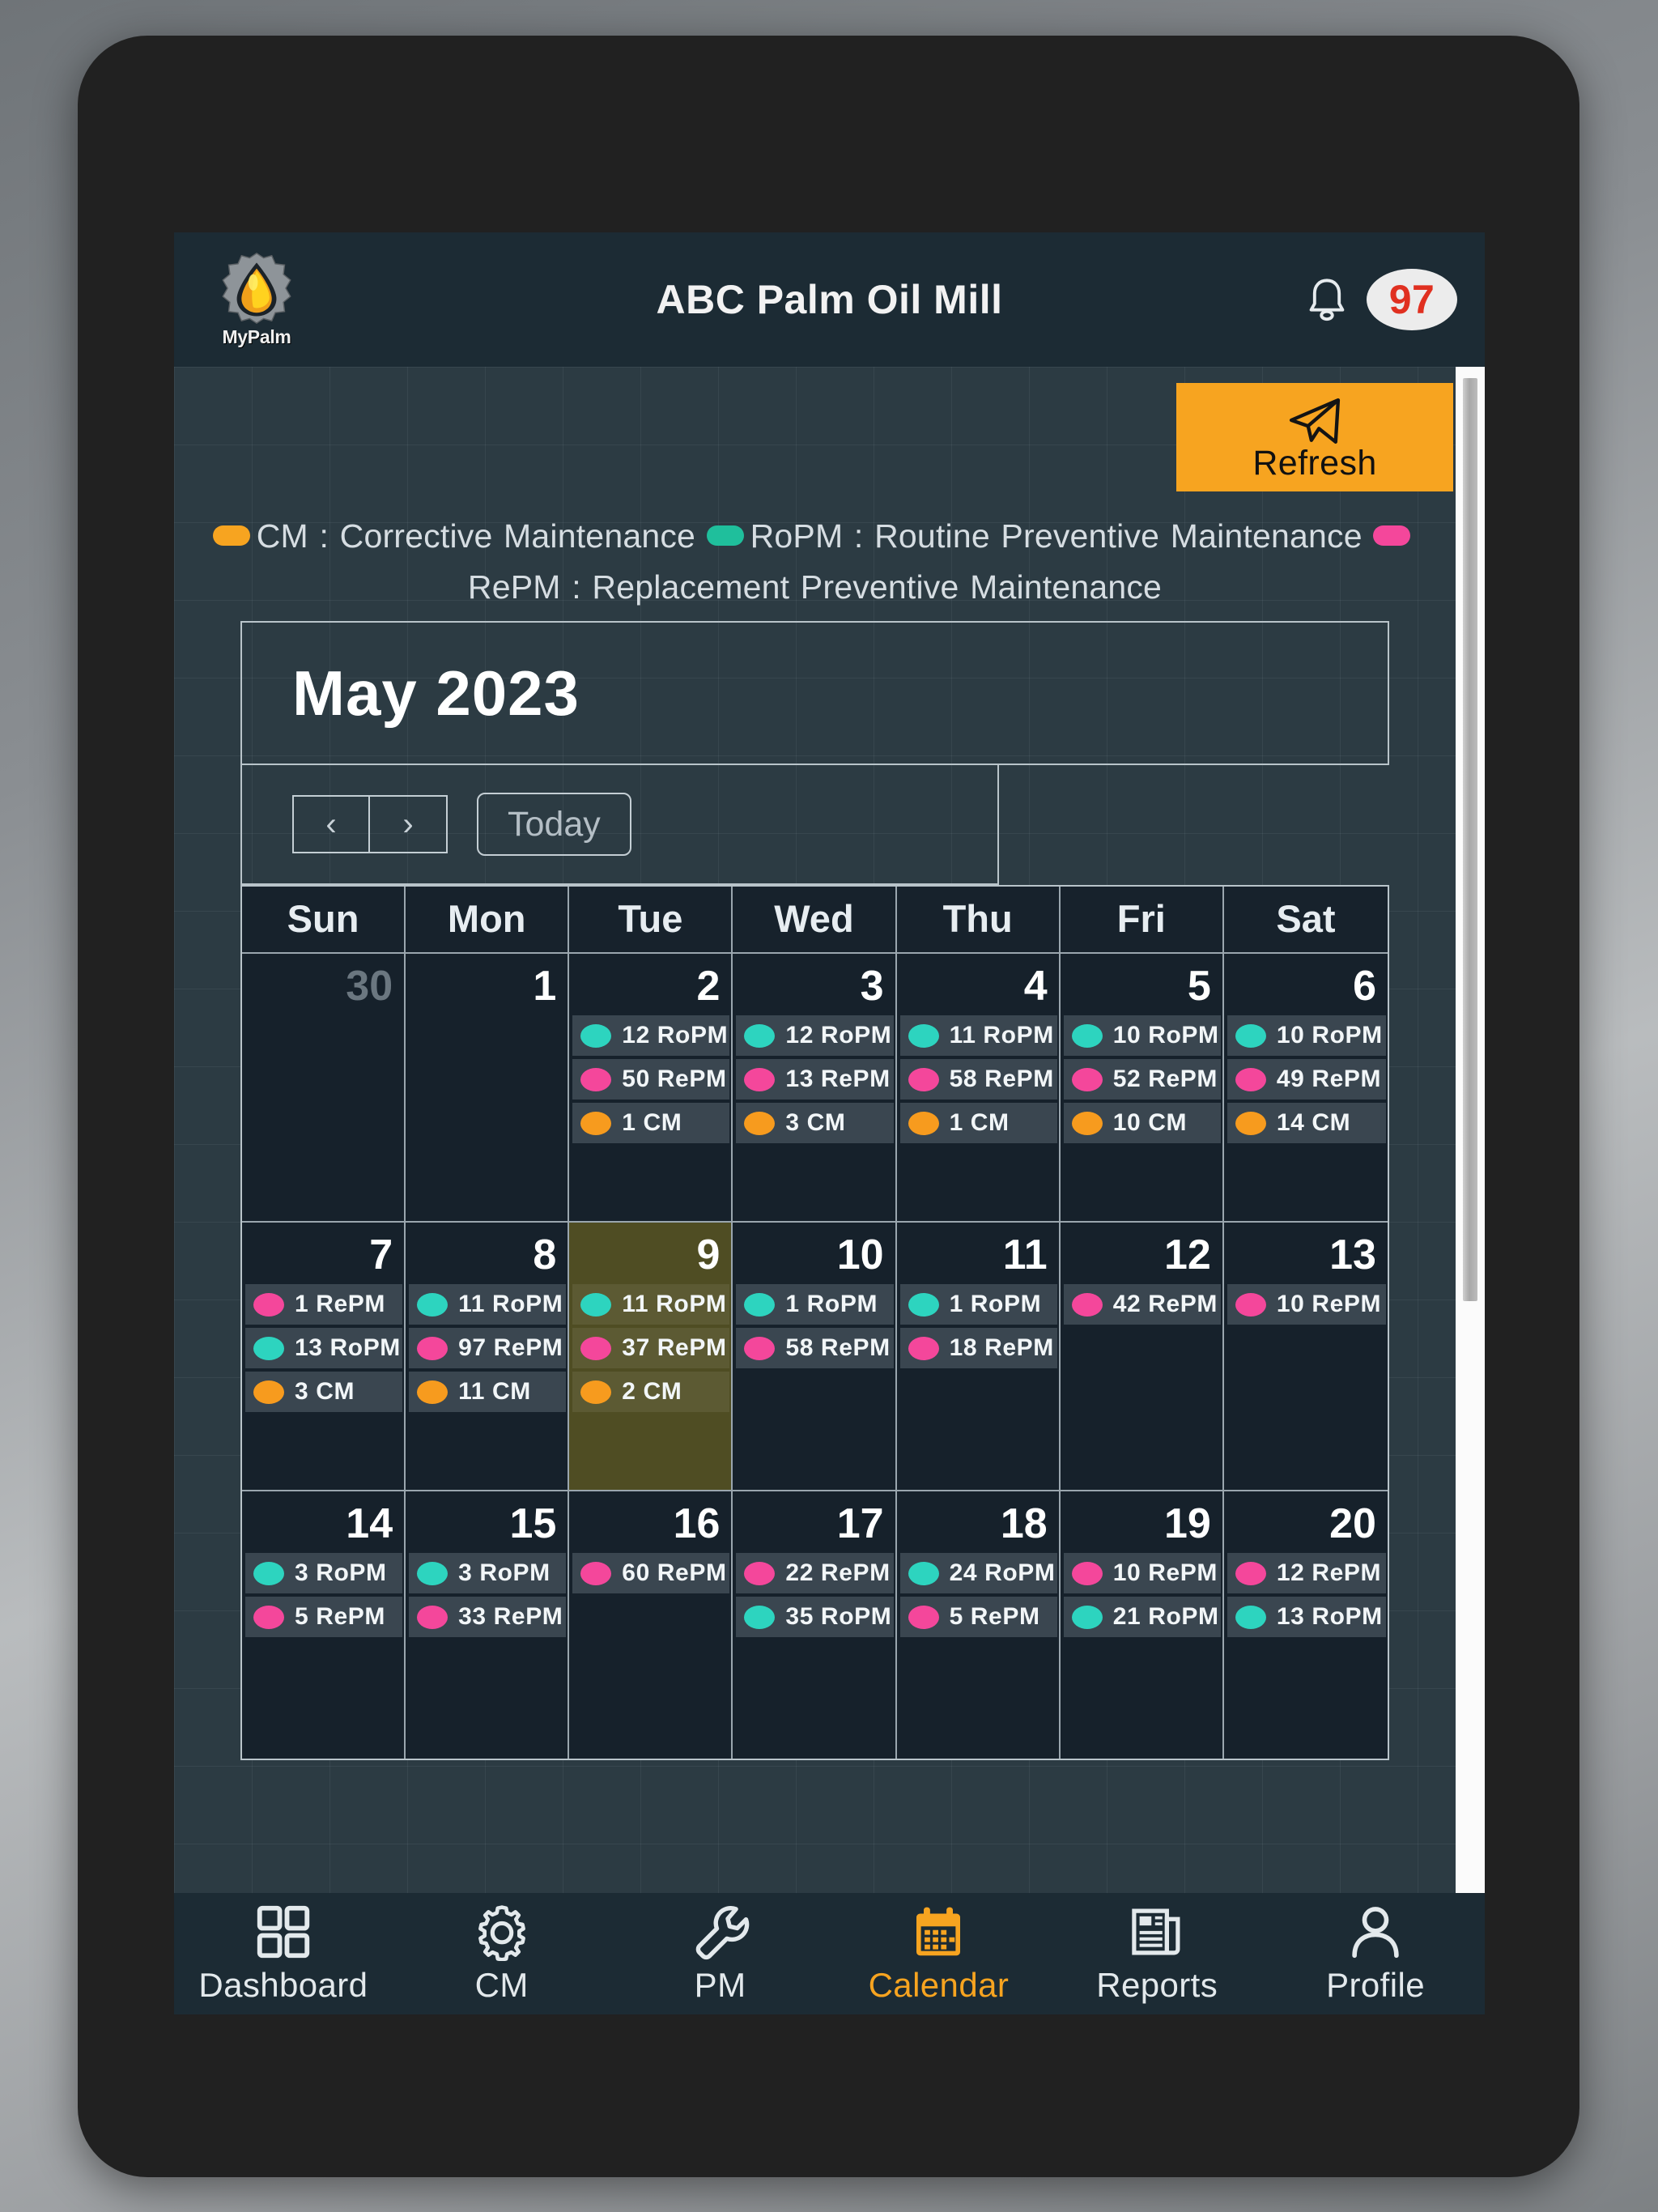  I want to click on event-label: 58 RePM, so click(838, 1347).